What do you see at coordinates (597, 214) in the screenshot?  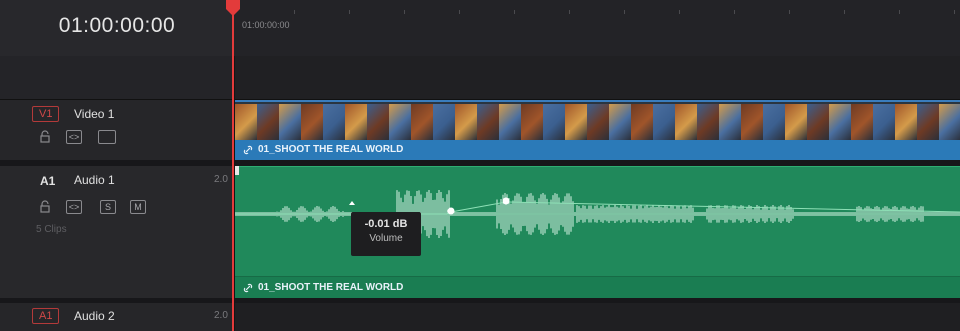 I see `audio-waveform` at bounding box center [597, 214].